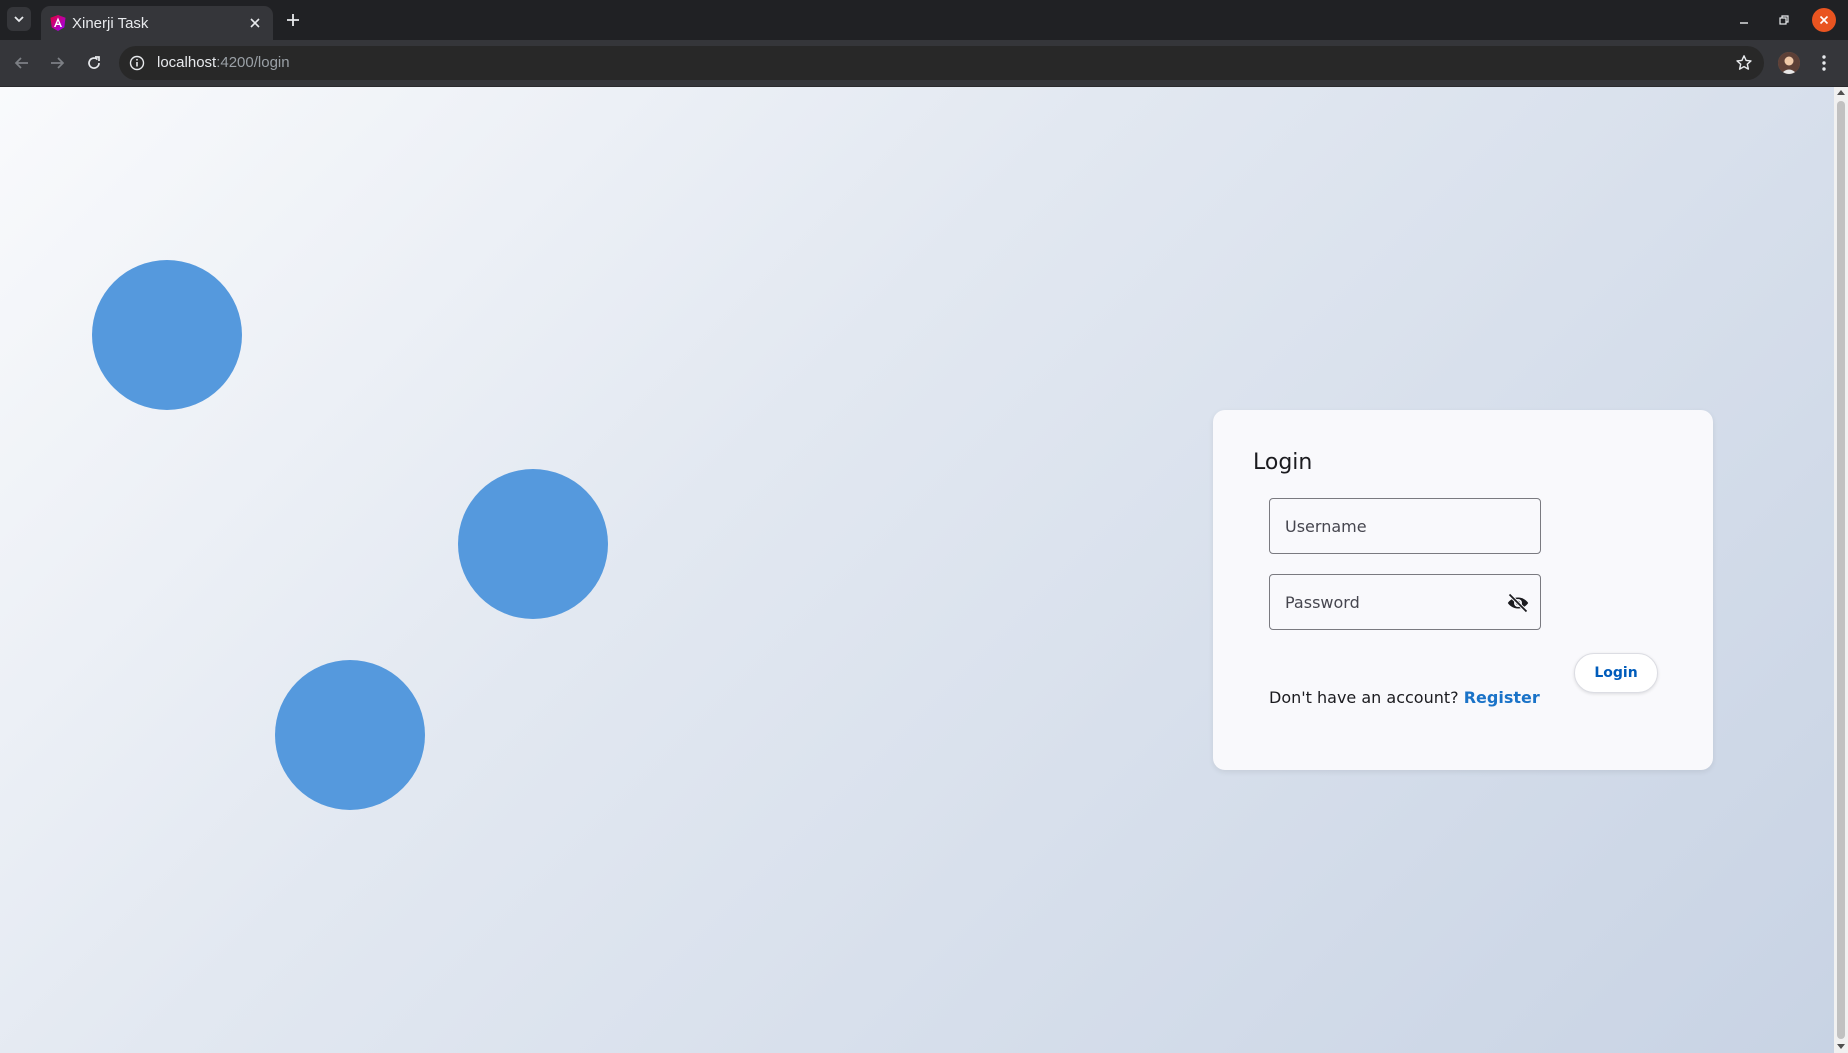 Image resolution: width=1848 pixels, height=1053 pixels. I want to click on tab-search-button, so click(19, 19).